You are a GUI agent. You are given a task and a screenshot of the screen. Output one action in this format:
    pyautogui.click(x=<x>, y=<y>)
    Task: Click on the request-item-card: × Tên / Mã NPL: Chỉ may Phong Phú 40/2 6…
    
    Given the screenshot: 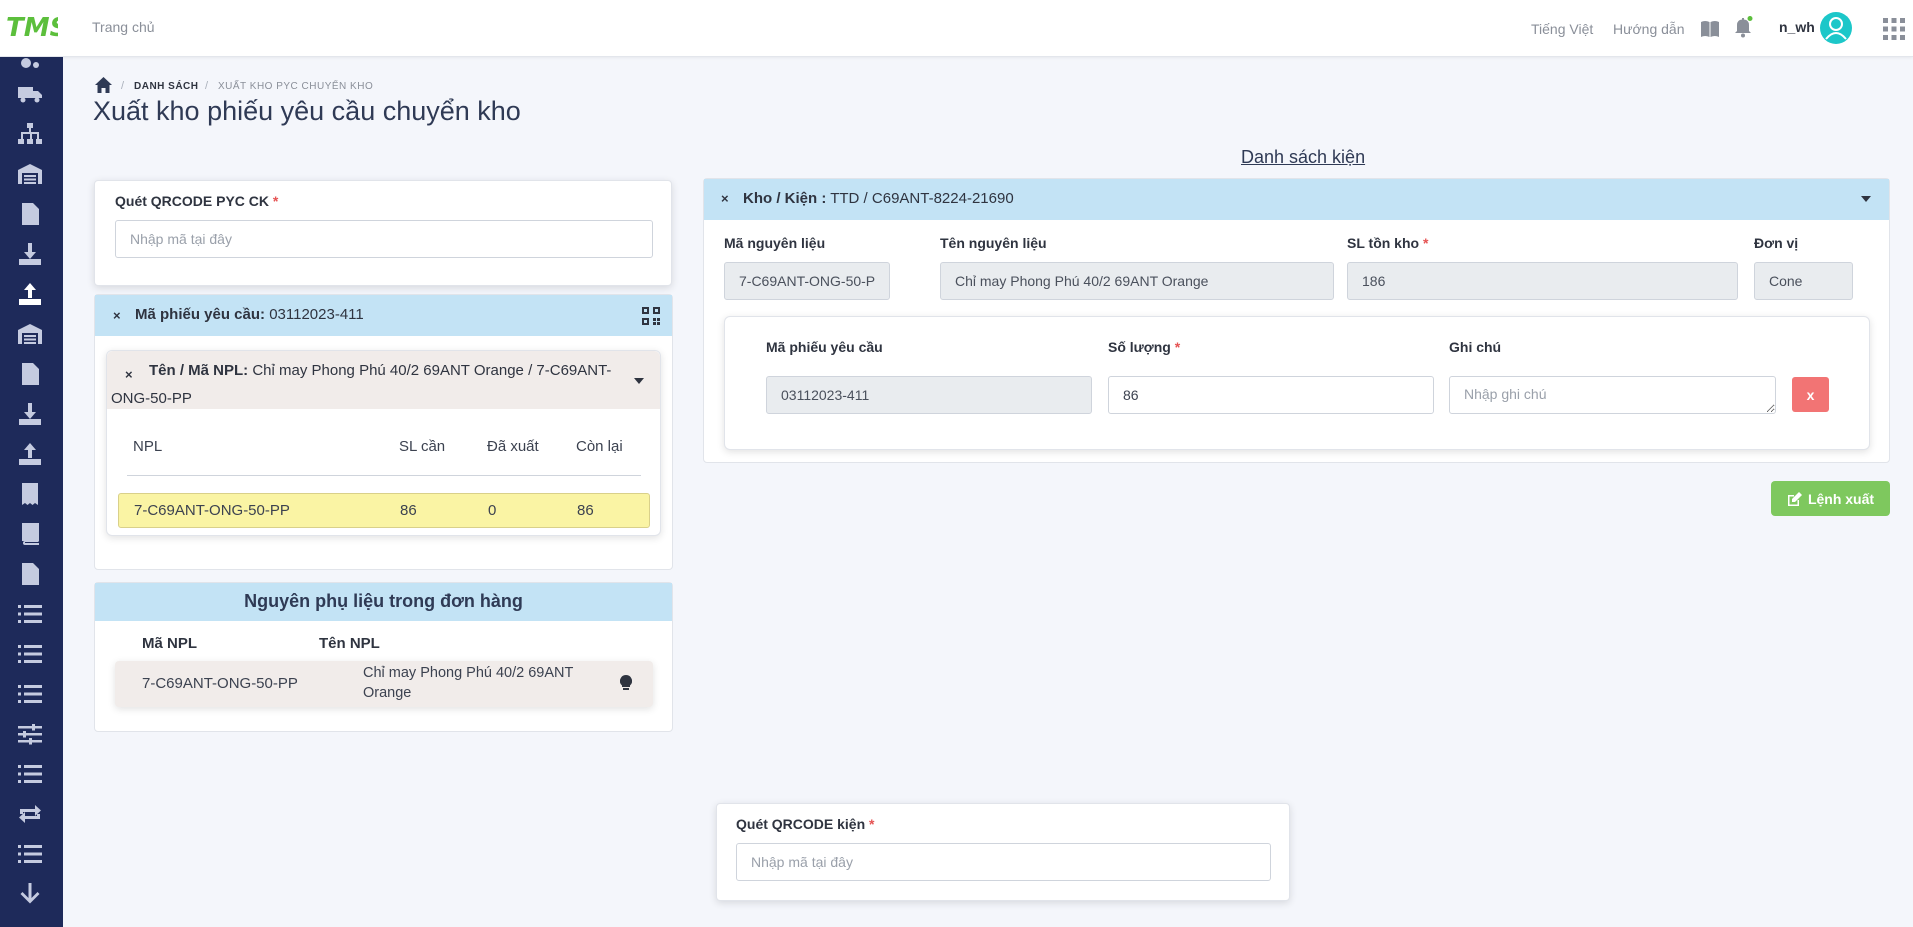 What is the action you would take?
    pyautogui.click(x=383, y=443)
    